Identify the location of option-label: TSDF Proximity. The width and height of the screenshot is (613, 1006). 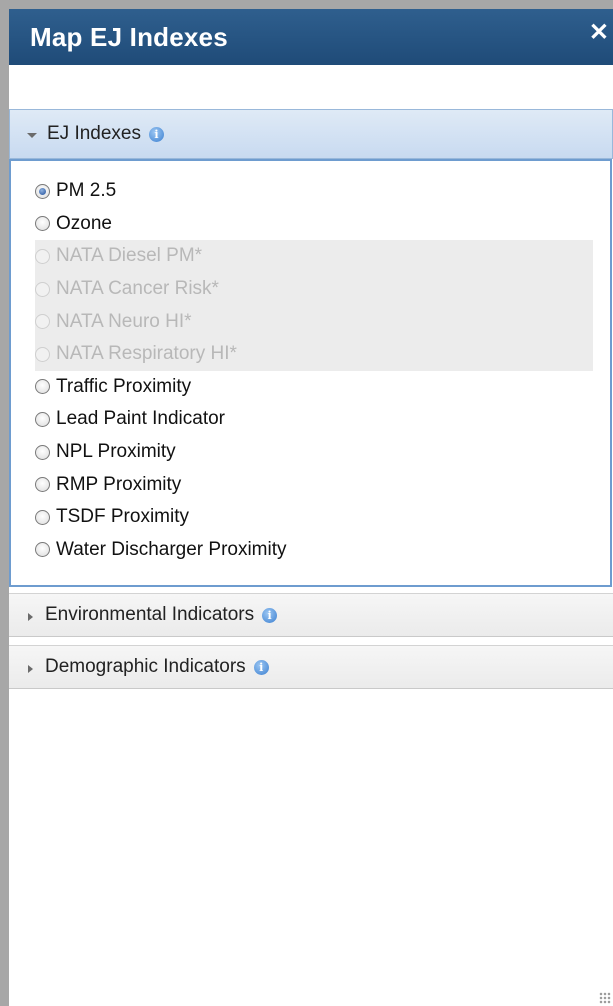
(122, 517).